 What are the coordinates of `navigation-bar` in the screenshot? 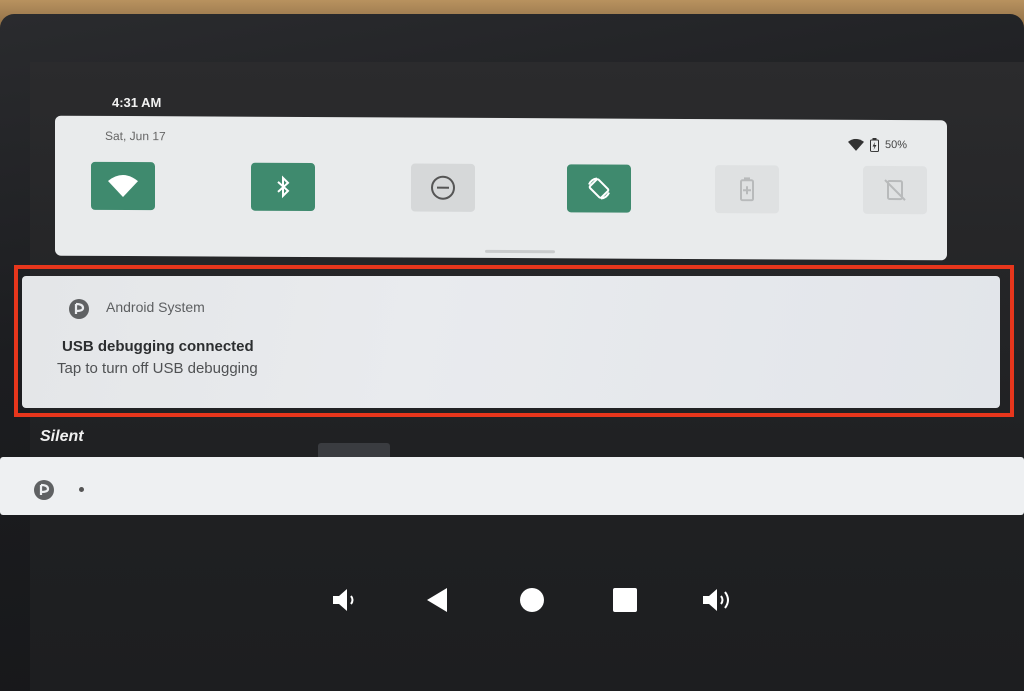 It's located at (512, 600).